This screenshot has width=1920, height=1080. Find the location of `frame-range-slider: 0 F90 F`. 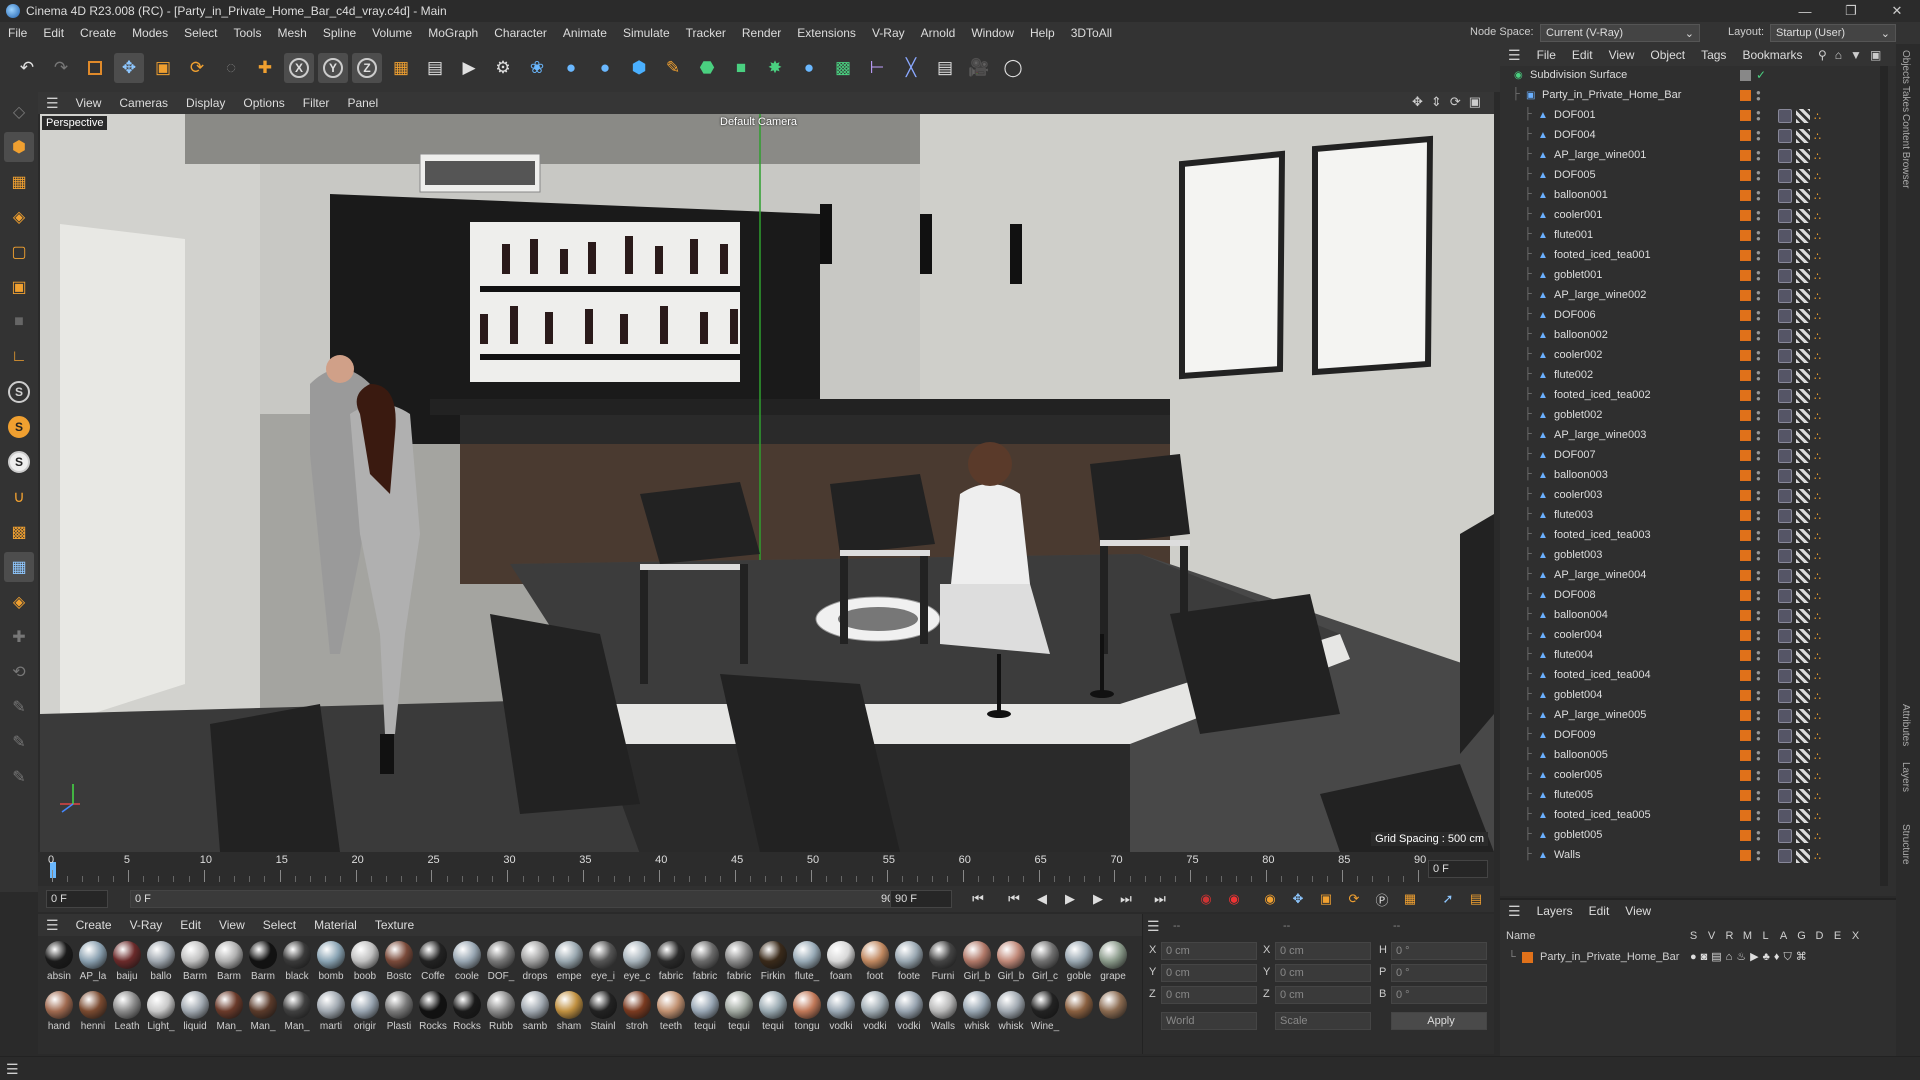

frame-range-slider: 0 F90 F is located at coordinates (520, 899).